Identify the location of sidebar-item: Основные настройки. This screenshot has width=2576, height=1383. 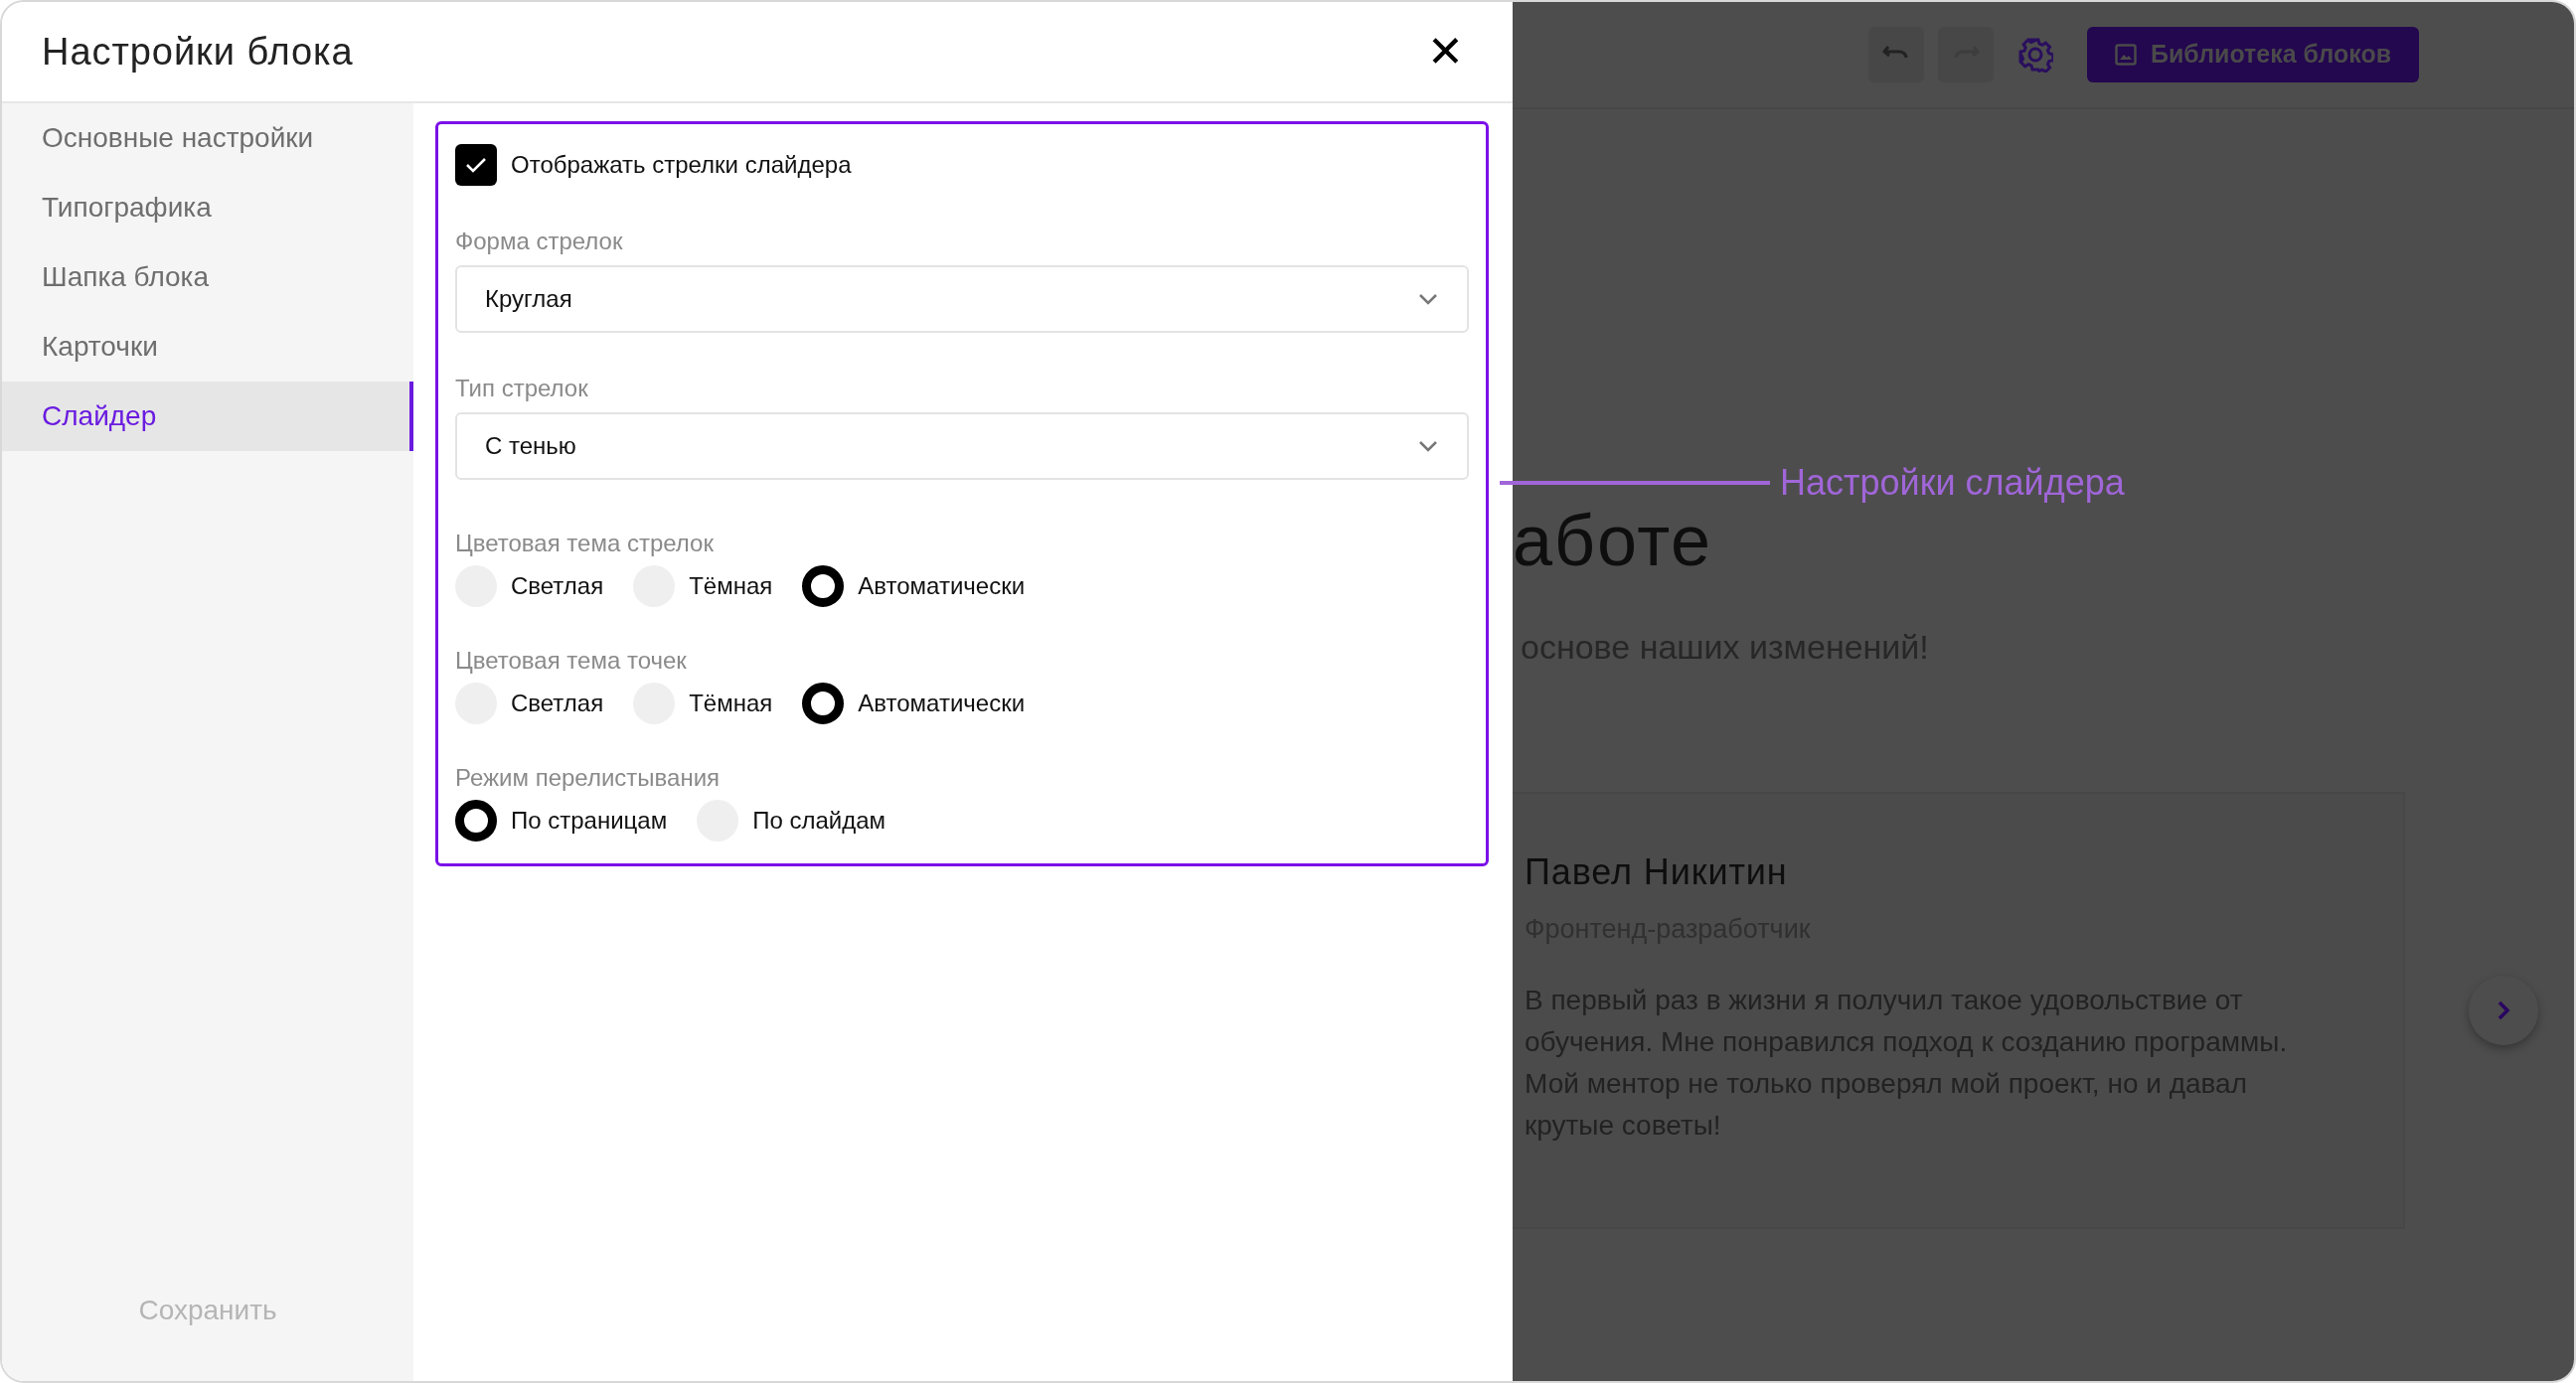
(207, 138).